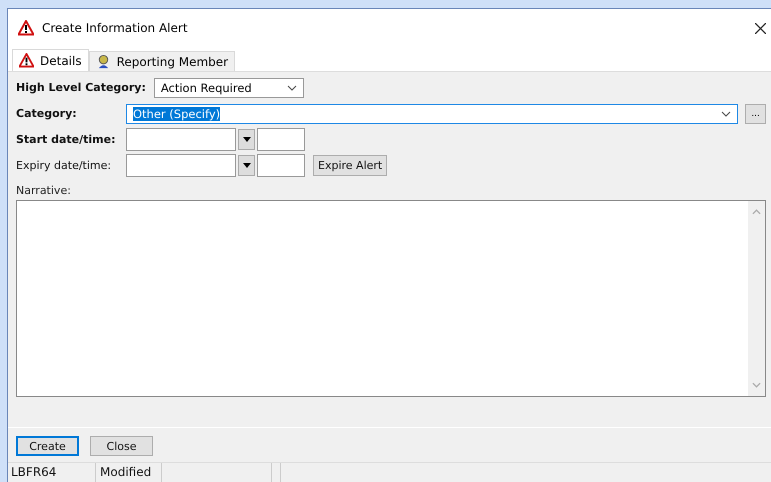 The width and height of the screenshot is (771, 482). What do you see at coordinates (64, 165) in the screenshot?
I see `field-label: Expiry date/time:` at bounding box center [64, 165].